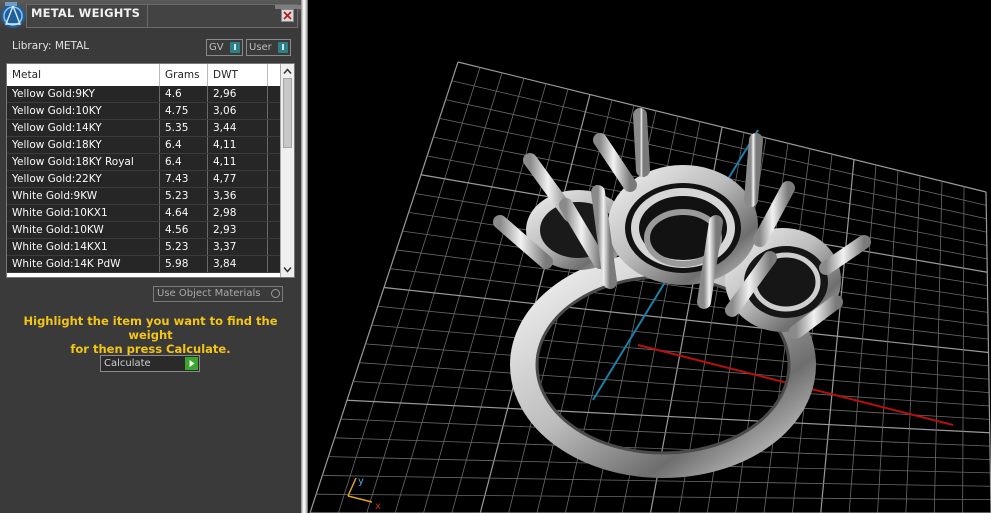 The height and width of the screenshot is (513, 991). What do you see at coordinates (86, 13) in the screenshot?
I see `panel-title: METAL WEIGHTS` at bounding box center [86, 13].